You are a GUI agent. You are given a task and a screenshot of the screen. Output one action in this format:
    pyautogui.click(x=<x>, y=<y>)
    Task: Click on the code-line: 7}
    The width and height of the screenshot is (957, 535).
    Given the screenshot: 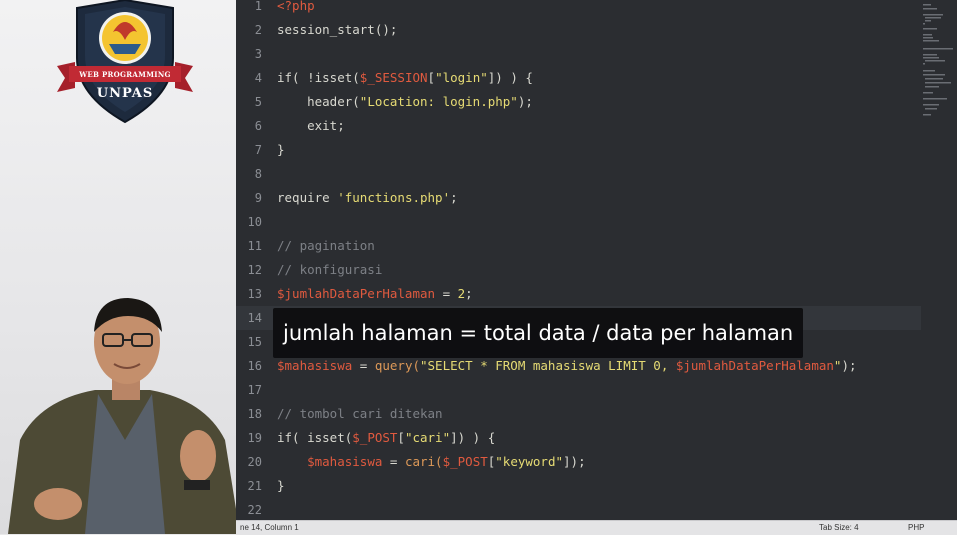 What is the action you would take?
    pyautogui.click(x=578, y=150)
    